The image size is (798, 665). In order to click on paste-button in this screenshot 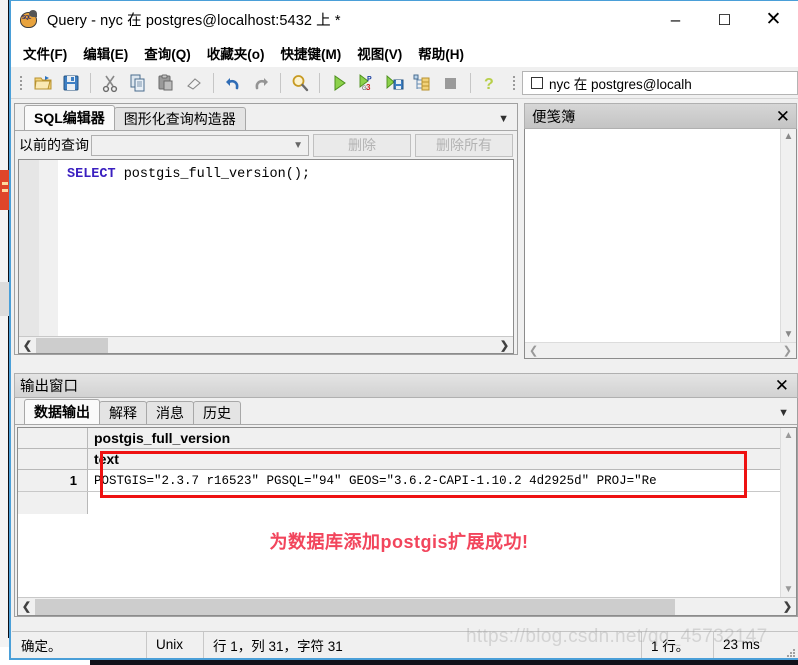, I will do `click(166, 83)`.